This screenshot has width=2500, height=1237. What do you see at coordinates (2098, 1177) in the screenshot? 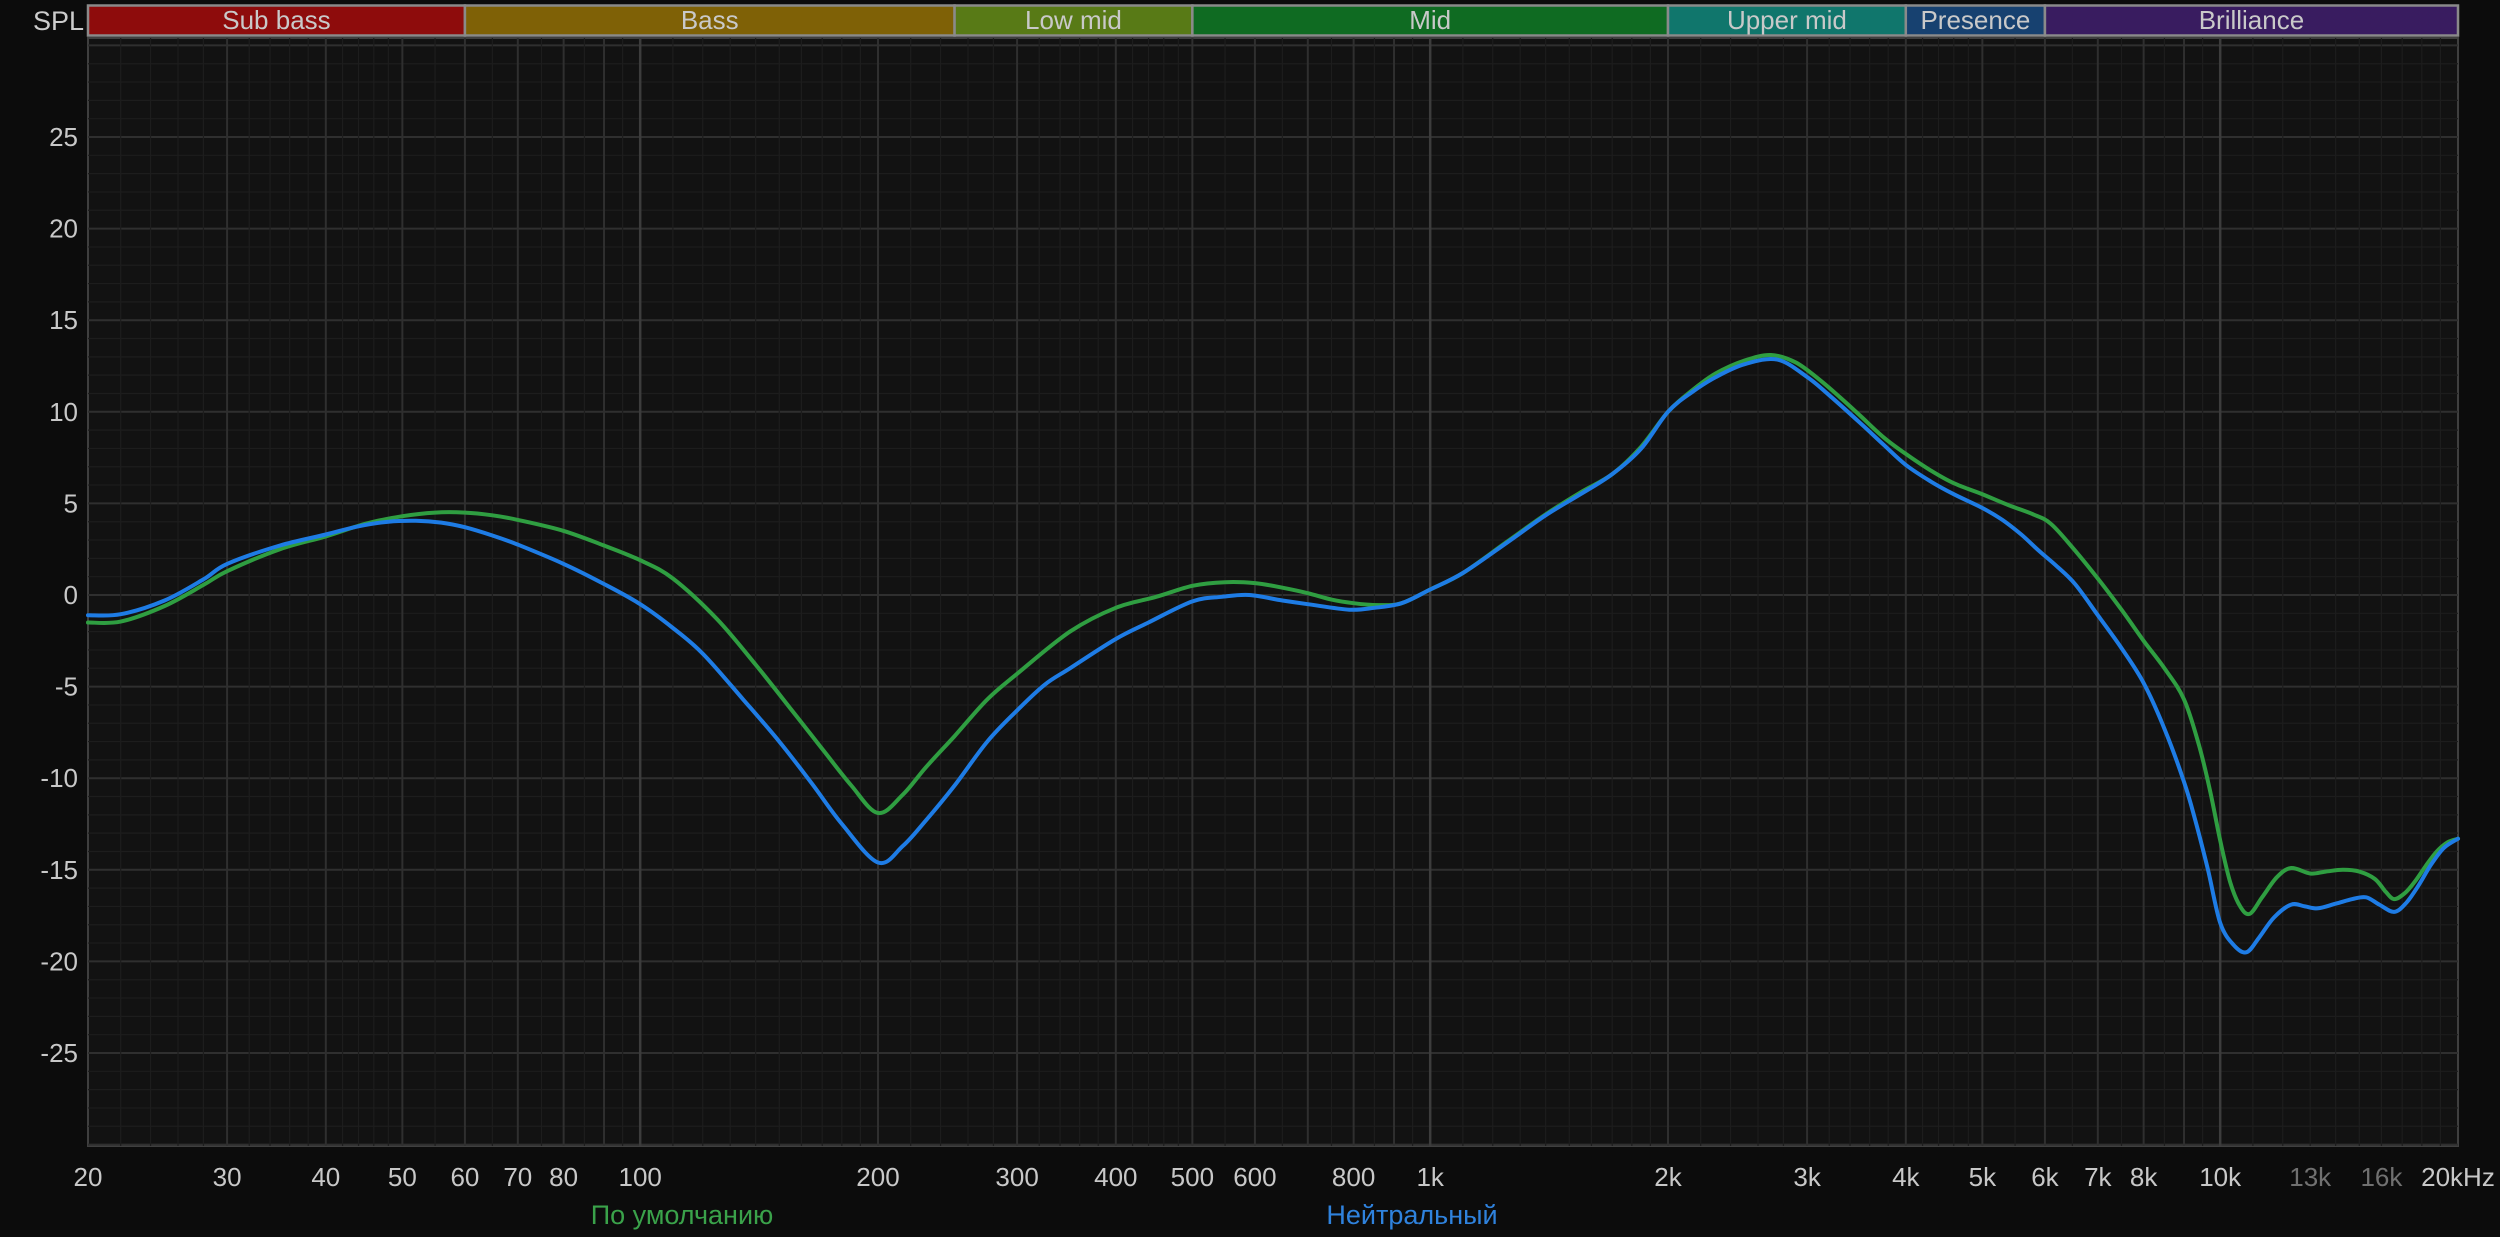
I see `x-tick-label: 7k` at bounding box center [2098, 1177].